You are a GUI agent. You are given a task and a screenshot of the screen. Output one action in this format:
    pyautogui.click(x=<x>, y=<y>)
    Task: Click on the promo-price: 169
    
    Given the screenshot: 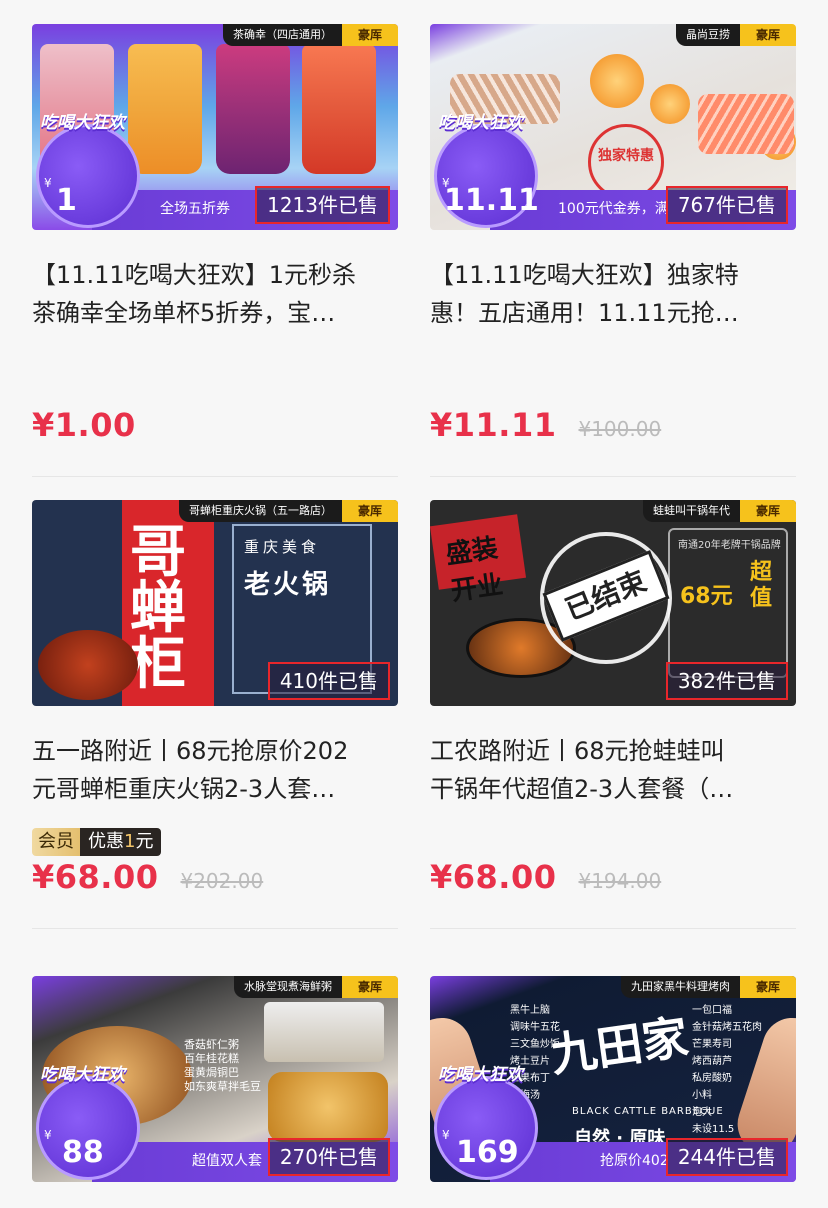 What is the action you would take?
    pyautogui.click(x=487, y=1152)
    